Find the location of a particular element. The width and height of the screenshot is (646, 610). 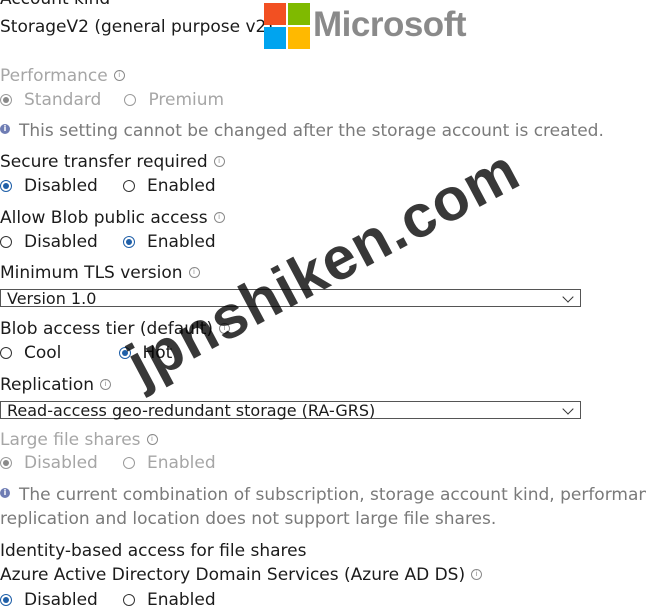

microsoft-logo-text: Microsoft is located at coordinates (390, 24).